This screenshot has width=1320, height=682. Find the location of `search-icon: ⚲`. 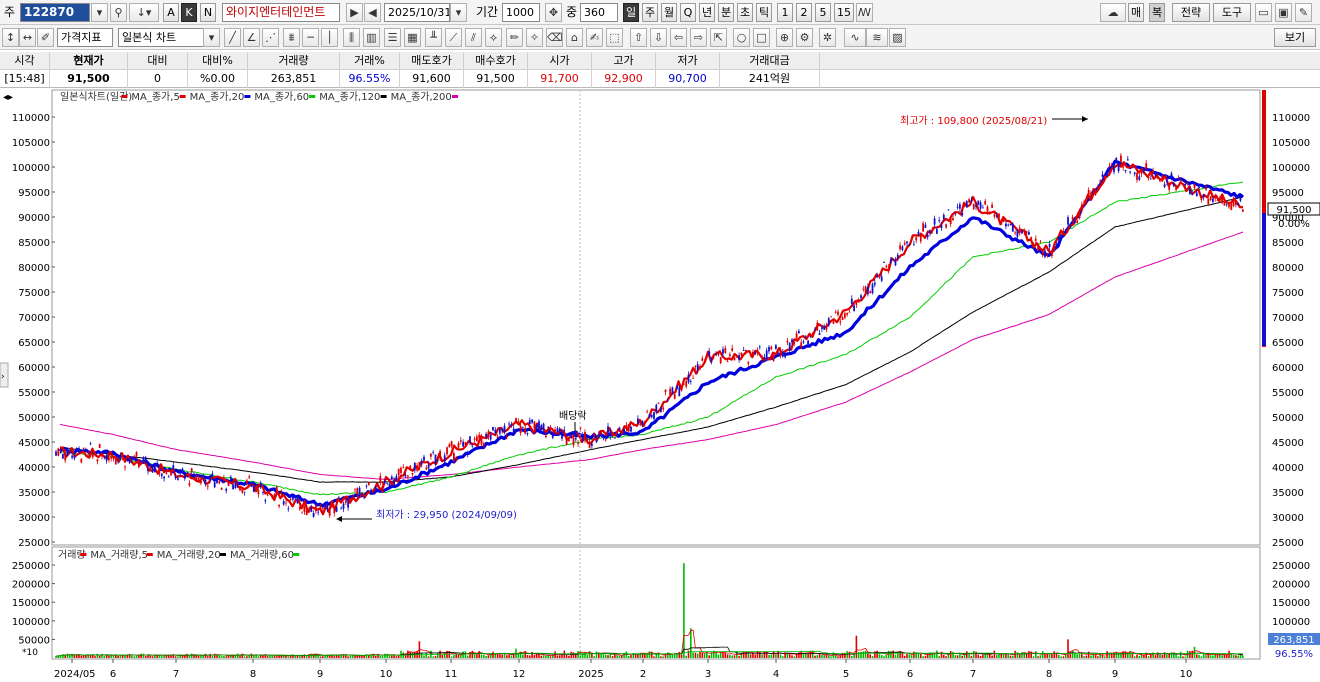

search-icon: ⚲ is located at coordinates (118, 12).